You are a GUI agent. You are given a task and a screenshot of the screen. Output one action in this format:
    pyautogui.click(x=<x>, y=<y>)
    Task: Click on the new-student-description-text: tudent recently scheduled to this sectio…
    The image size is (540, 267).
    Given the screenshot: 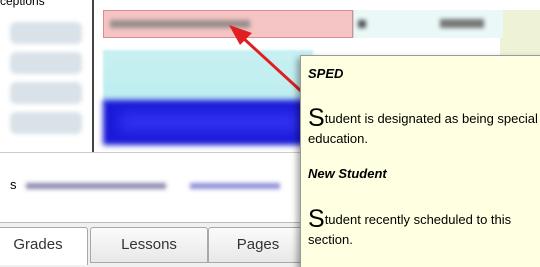 What is the action you would take?
    pyautogui.click(x=410, y=229)
    